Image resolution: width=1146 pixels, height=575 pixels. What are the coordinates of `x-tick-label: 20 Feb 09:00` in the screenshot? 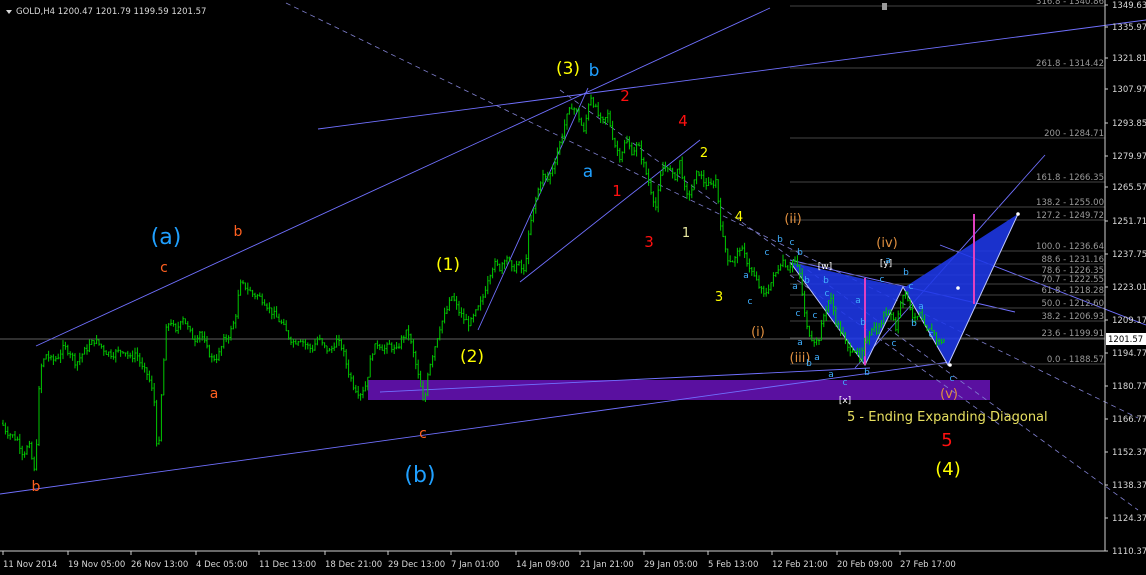 It's located at (865, 565).